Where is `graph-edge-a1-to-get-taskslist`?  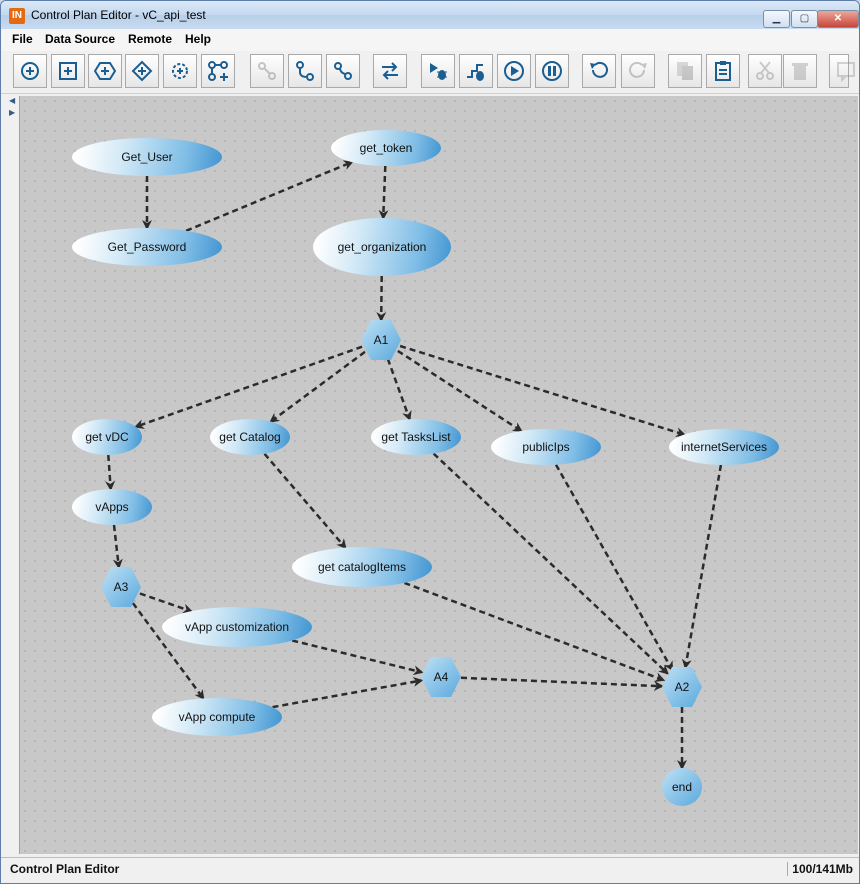 graph-edge-a1-to-get-taskslist is located at coordinates (399, 390).